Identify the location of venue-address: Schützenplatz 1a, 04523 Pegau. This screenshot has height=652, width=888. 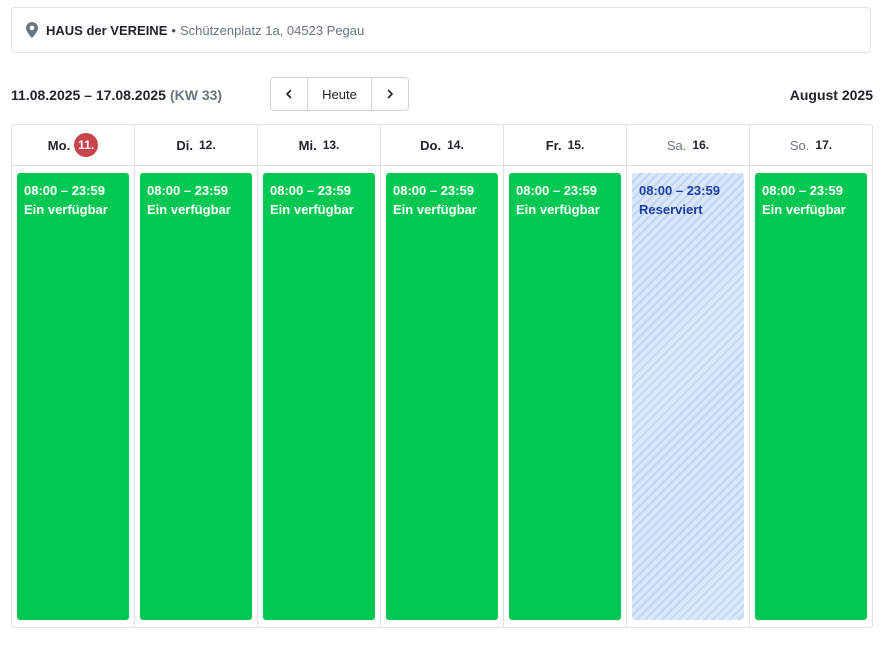
(272, 30).